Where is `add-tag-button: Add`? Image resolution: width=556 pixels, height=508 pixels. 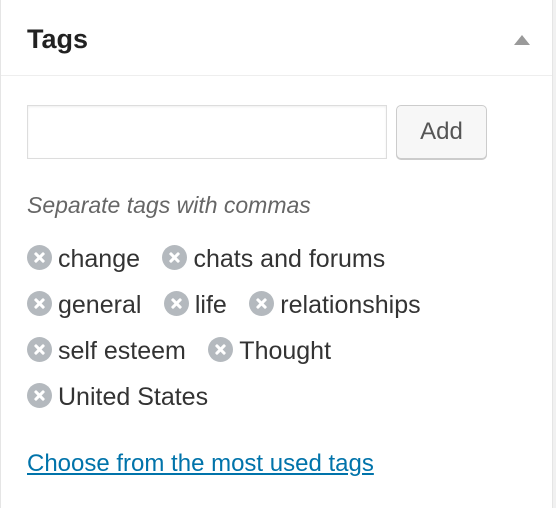
add-tag-button: Add is located at coordinates (441, 132).